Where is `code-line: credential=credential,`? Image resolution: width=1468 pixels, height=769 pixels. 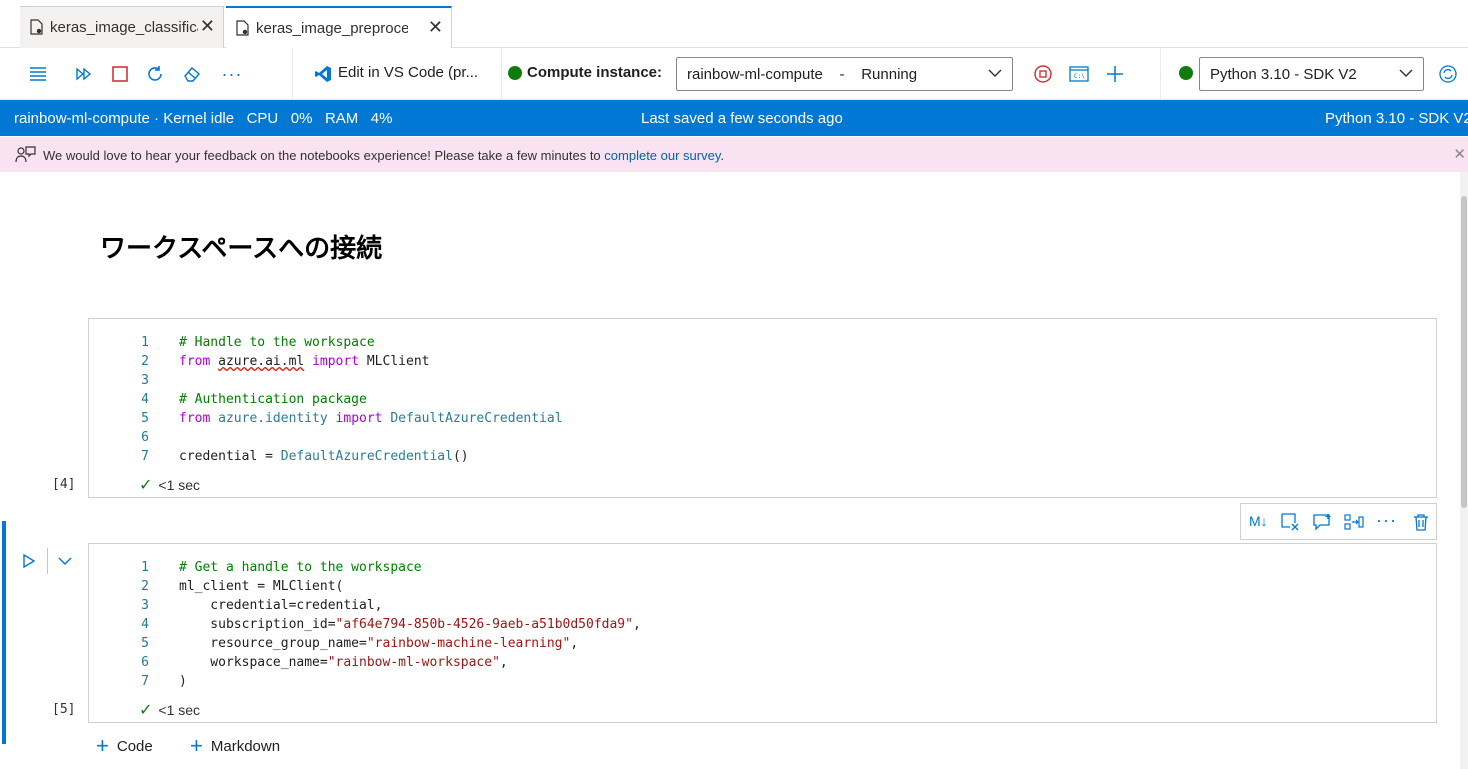
code-line: credential=credential, is located at coordinates (280, 607).